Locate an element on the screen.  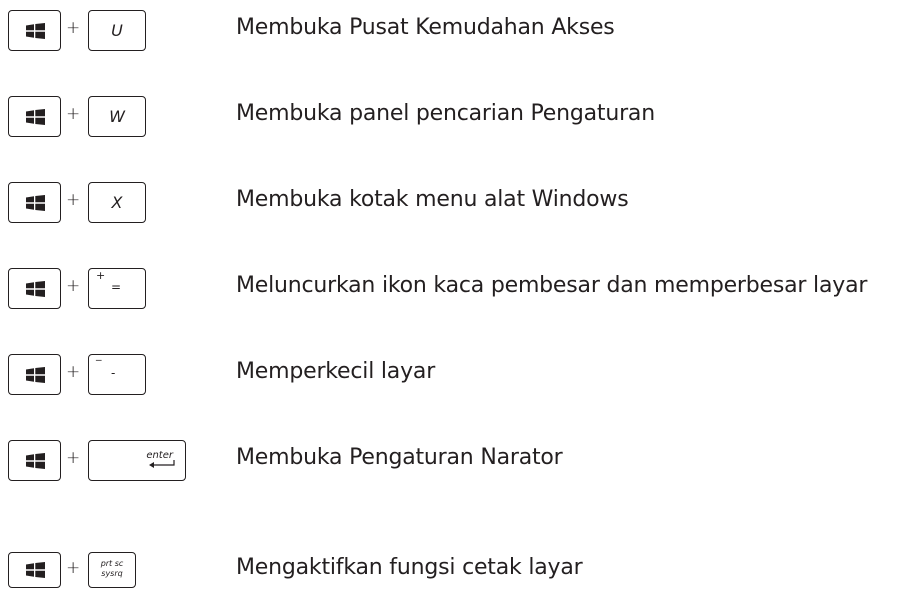
key-label: X is located at coordinates (117, 202).